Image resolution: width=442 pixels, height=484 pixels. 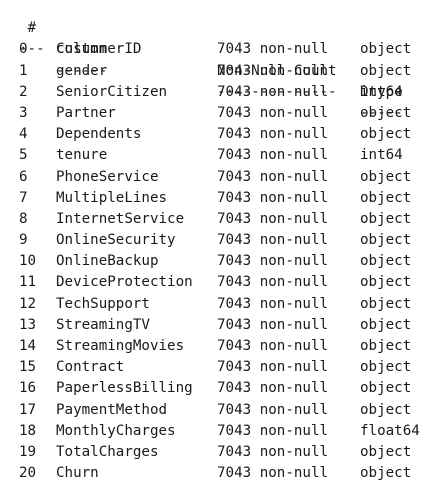 What do you see at coordinates (23, 134) in the screenshot?
I see `row-index: 4` at bounding box center [23, 134].